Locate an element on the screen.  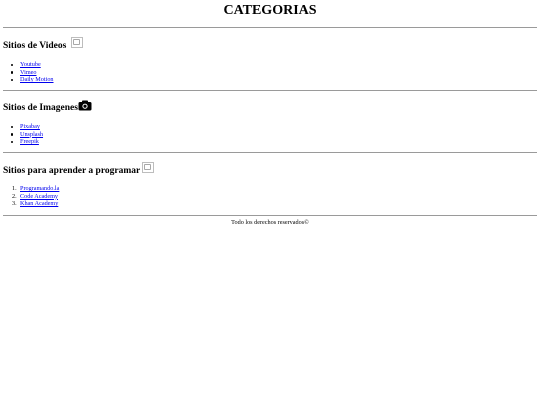
list-item: Daily Motion is located at coordinates (32, 80).